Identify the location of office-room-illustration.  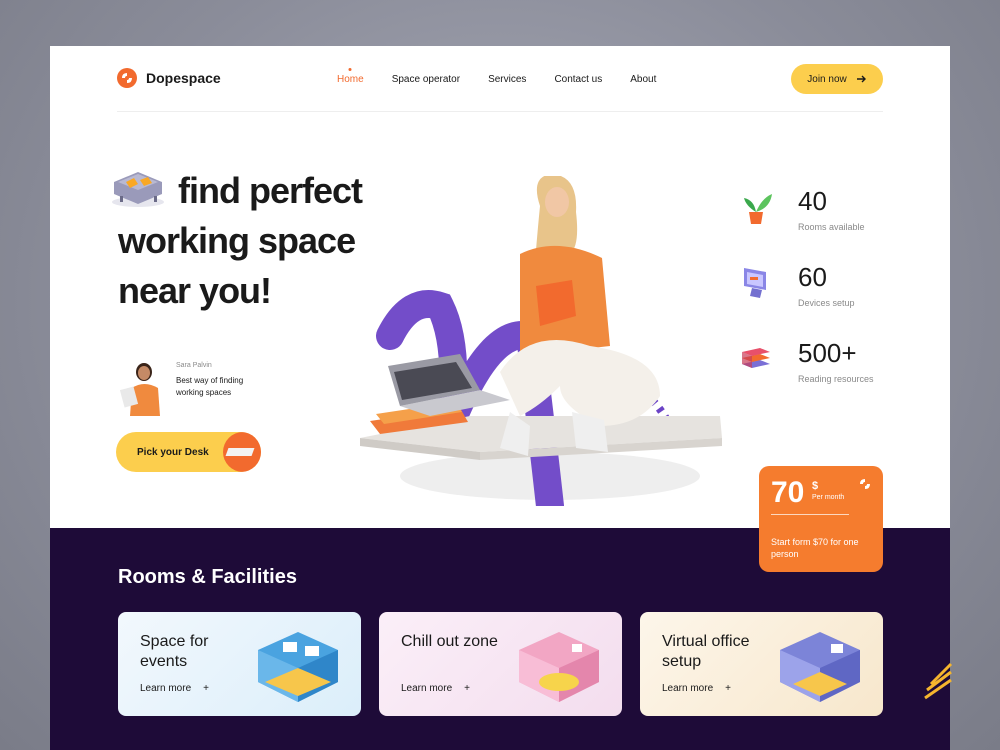
(820, 667).